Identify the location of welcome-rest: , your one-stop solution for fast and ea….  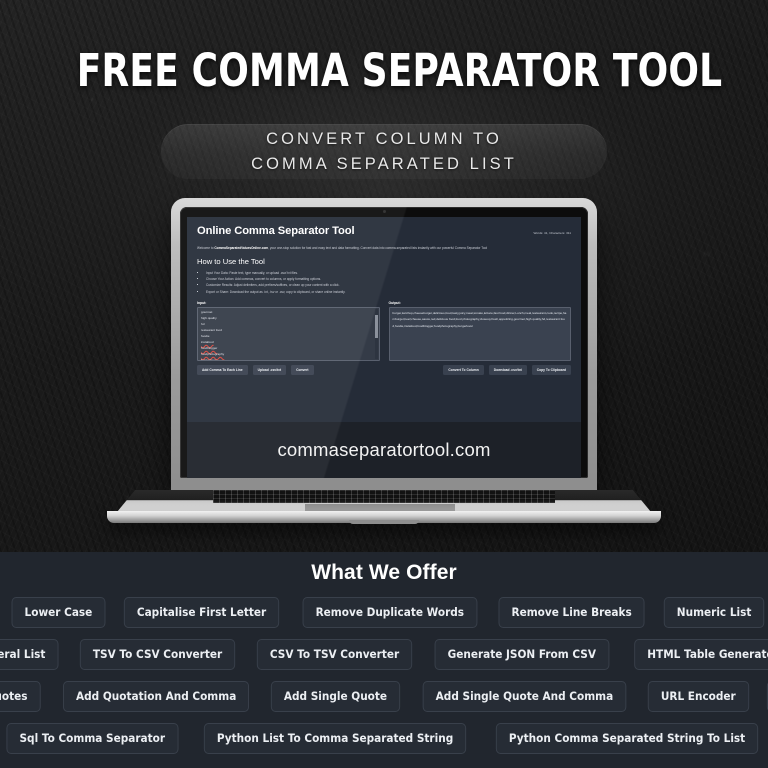
(378, 248).